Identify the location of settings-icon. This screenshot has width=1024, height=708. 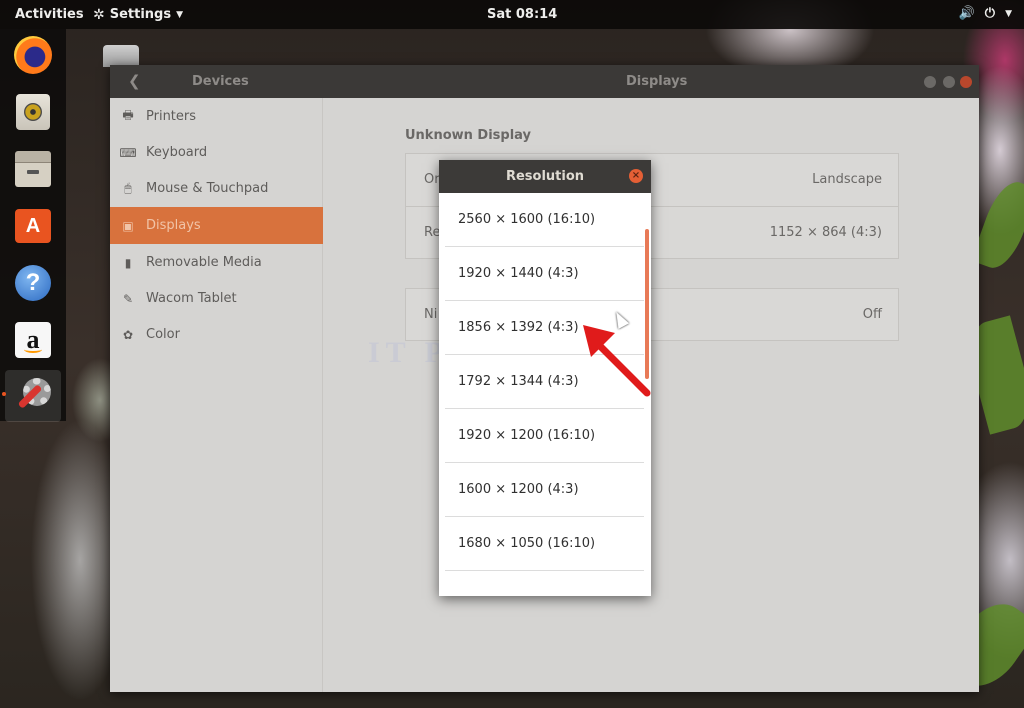
(33, 396).